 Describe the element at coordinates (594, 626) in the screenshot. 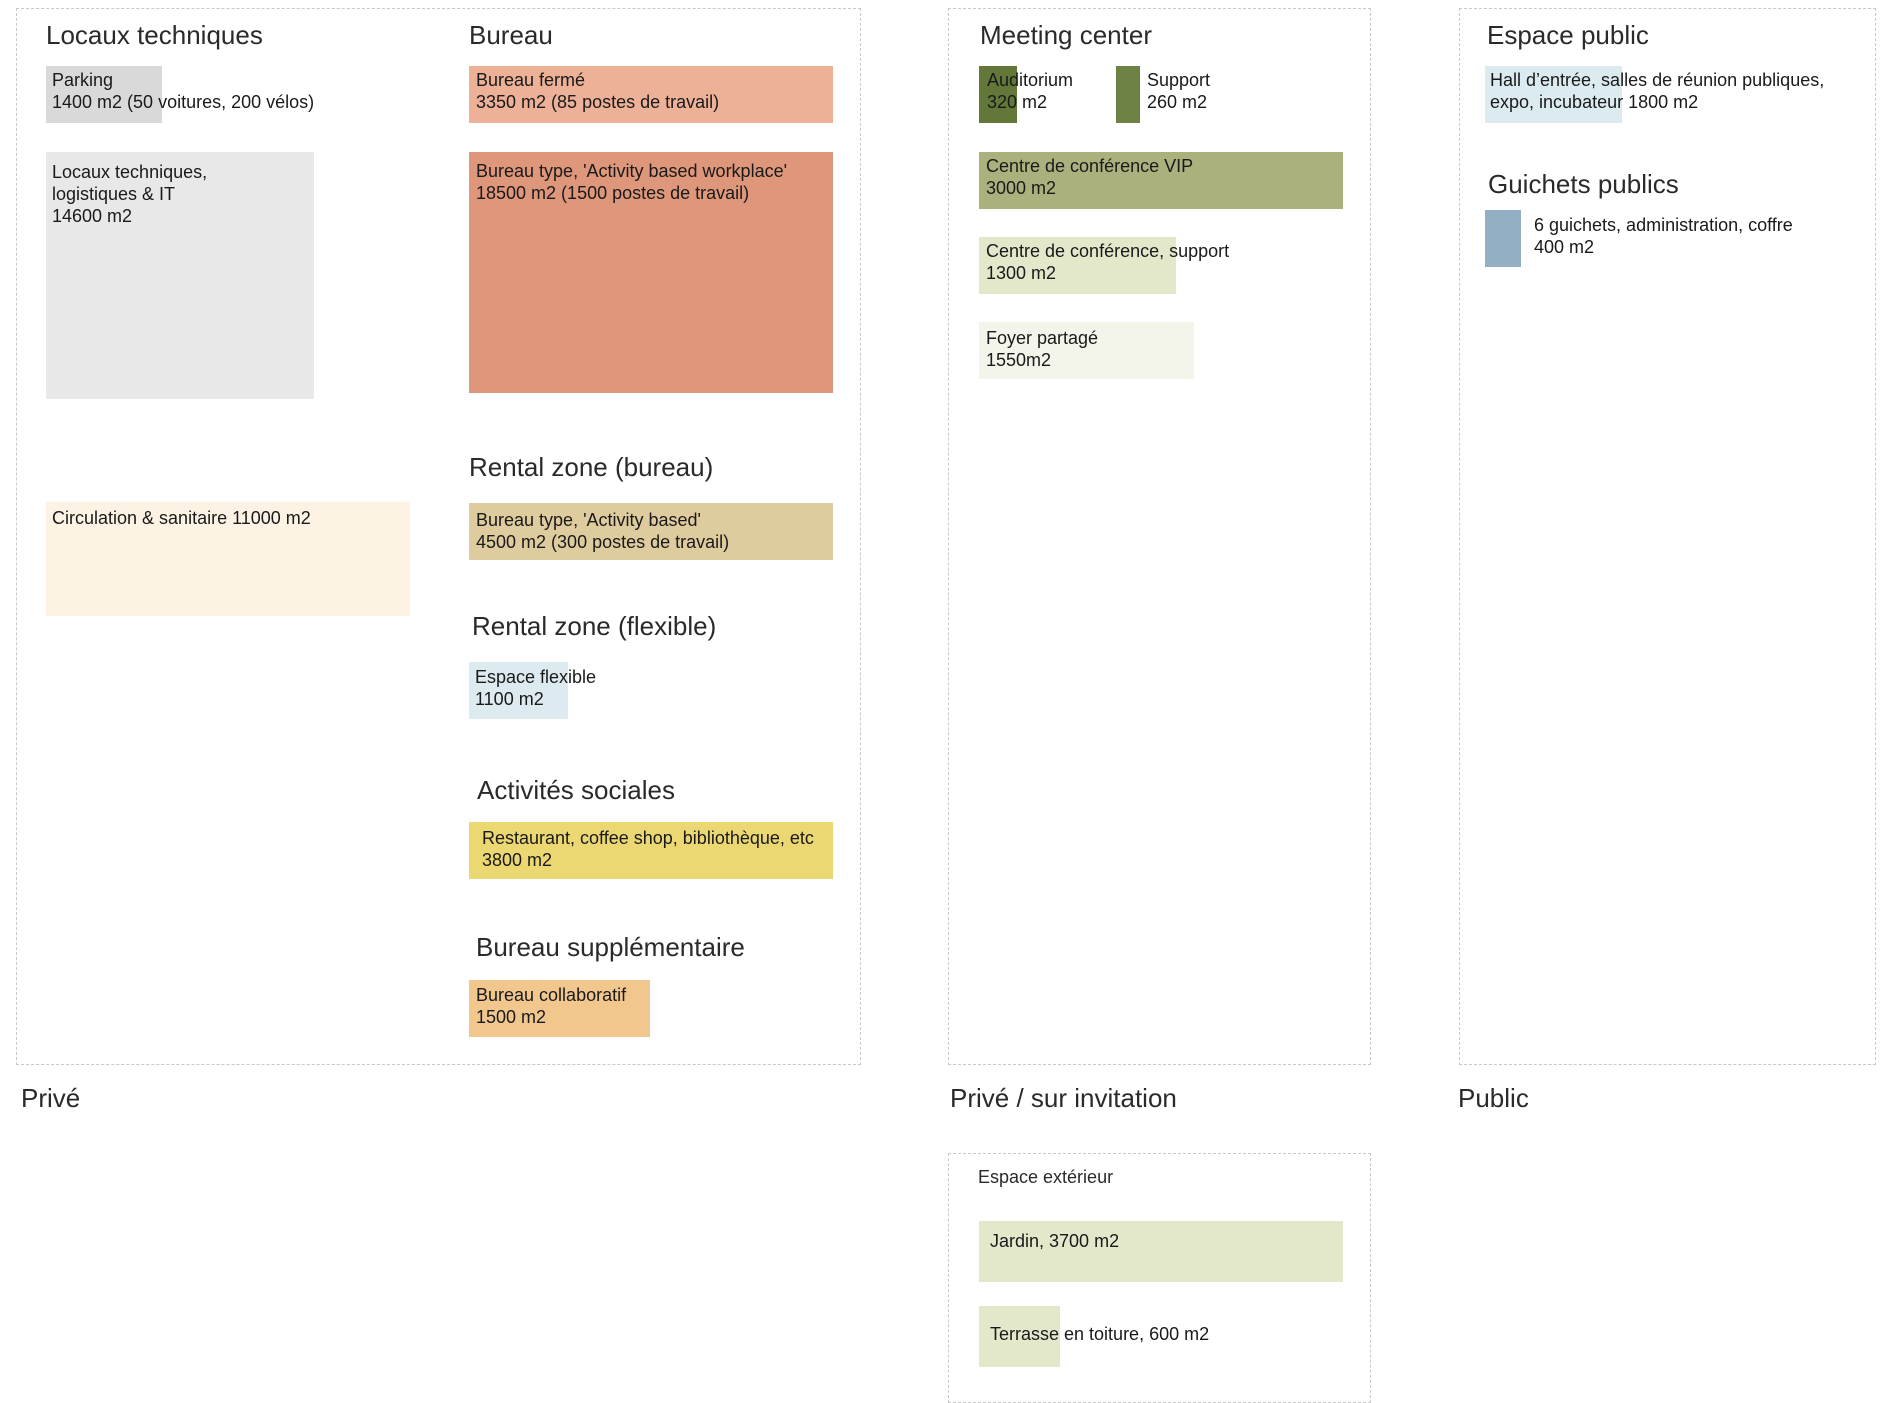

I see `heading-rental-flexible: Rental zone (flexible)` at that location.